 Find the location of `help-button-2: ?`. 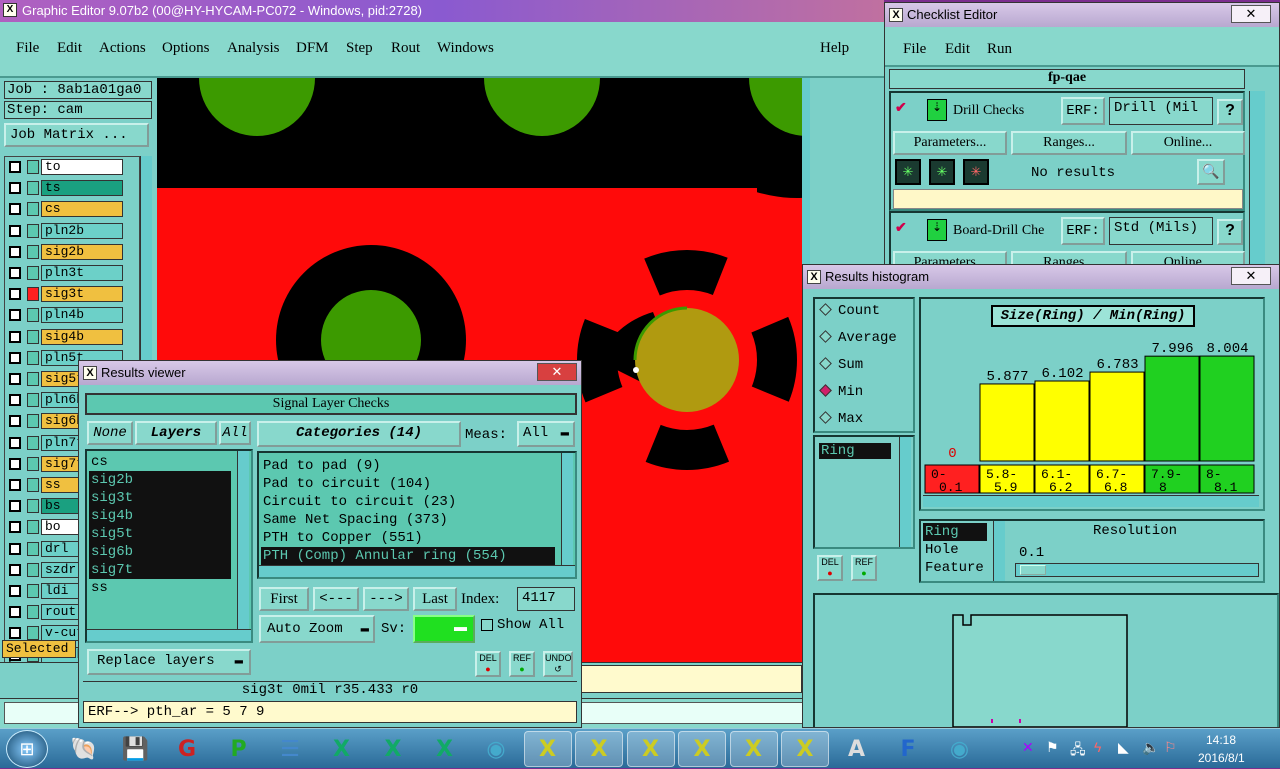

help-button-2: ? is located at coordinates (1230, 232).